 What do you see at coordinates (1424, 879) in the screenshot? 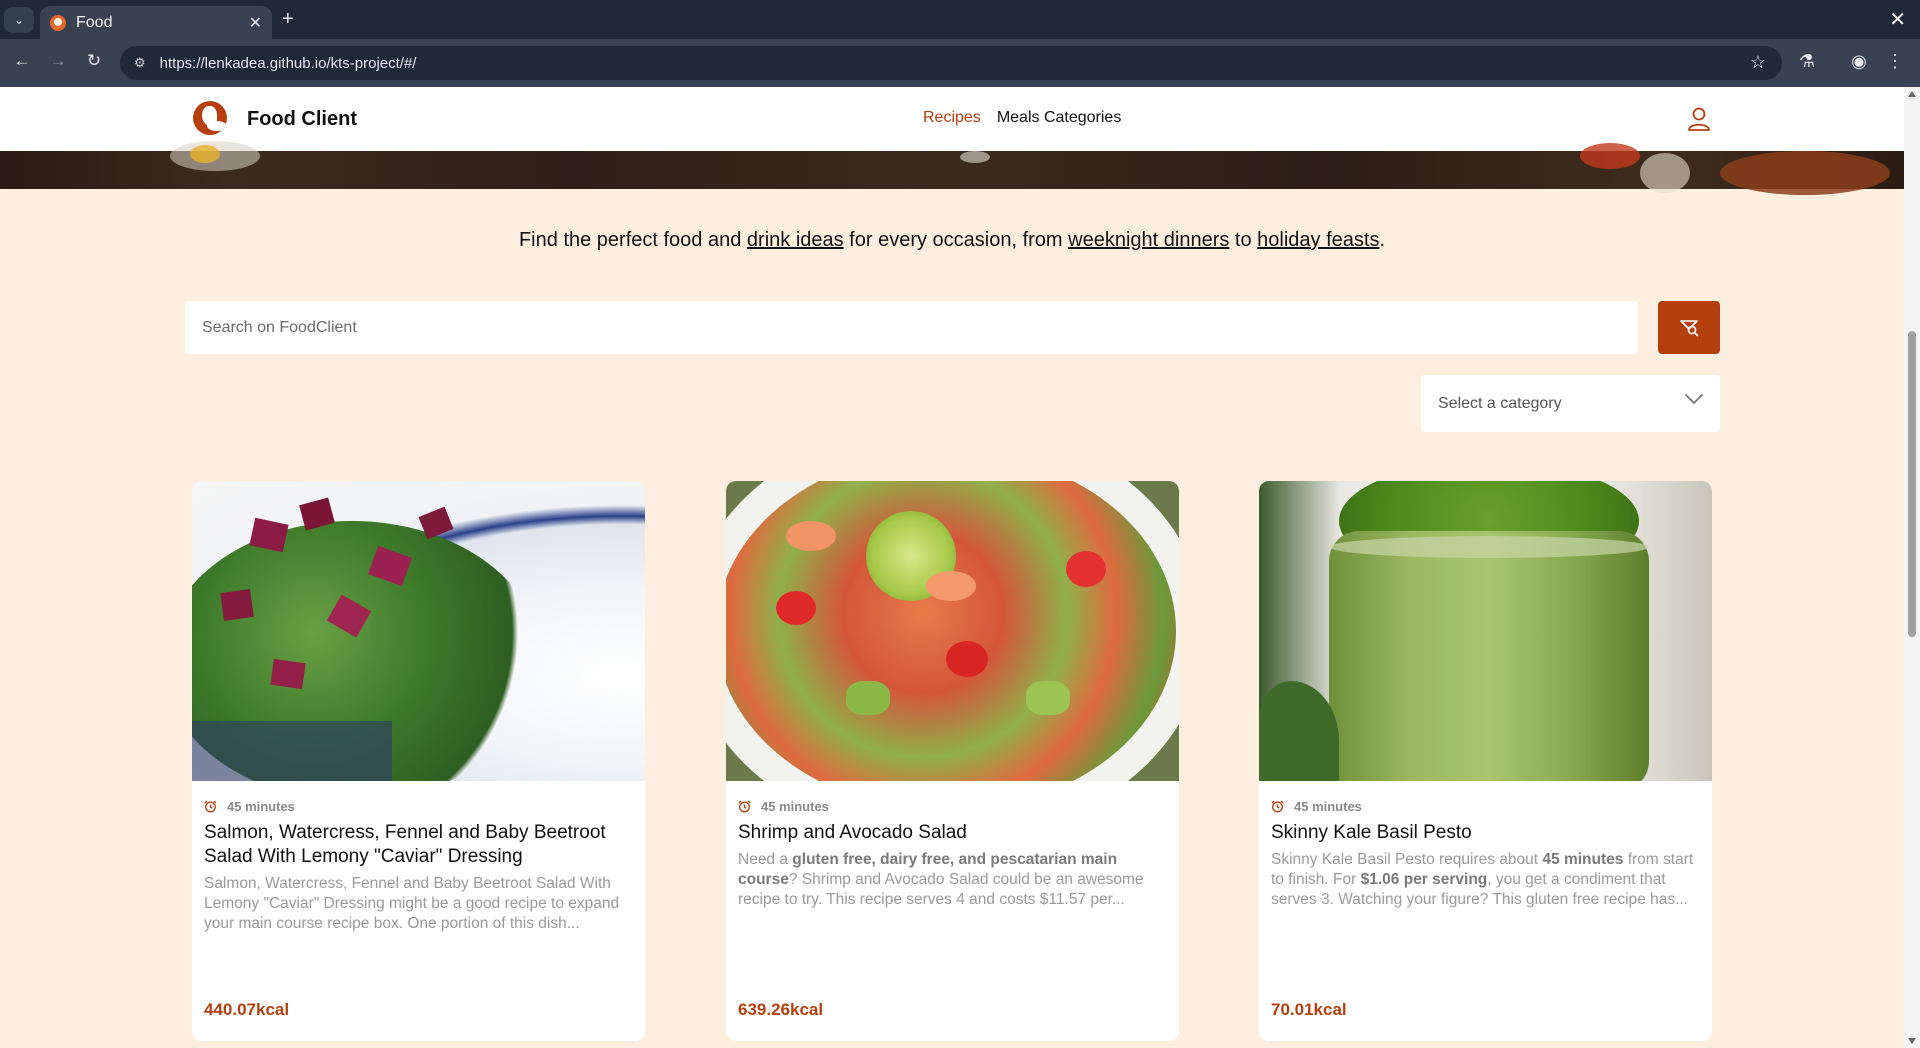
I see `description-bold: $1.06 per serving` at bounding box center [1424, 879].